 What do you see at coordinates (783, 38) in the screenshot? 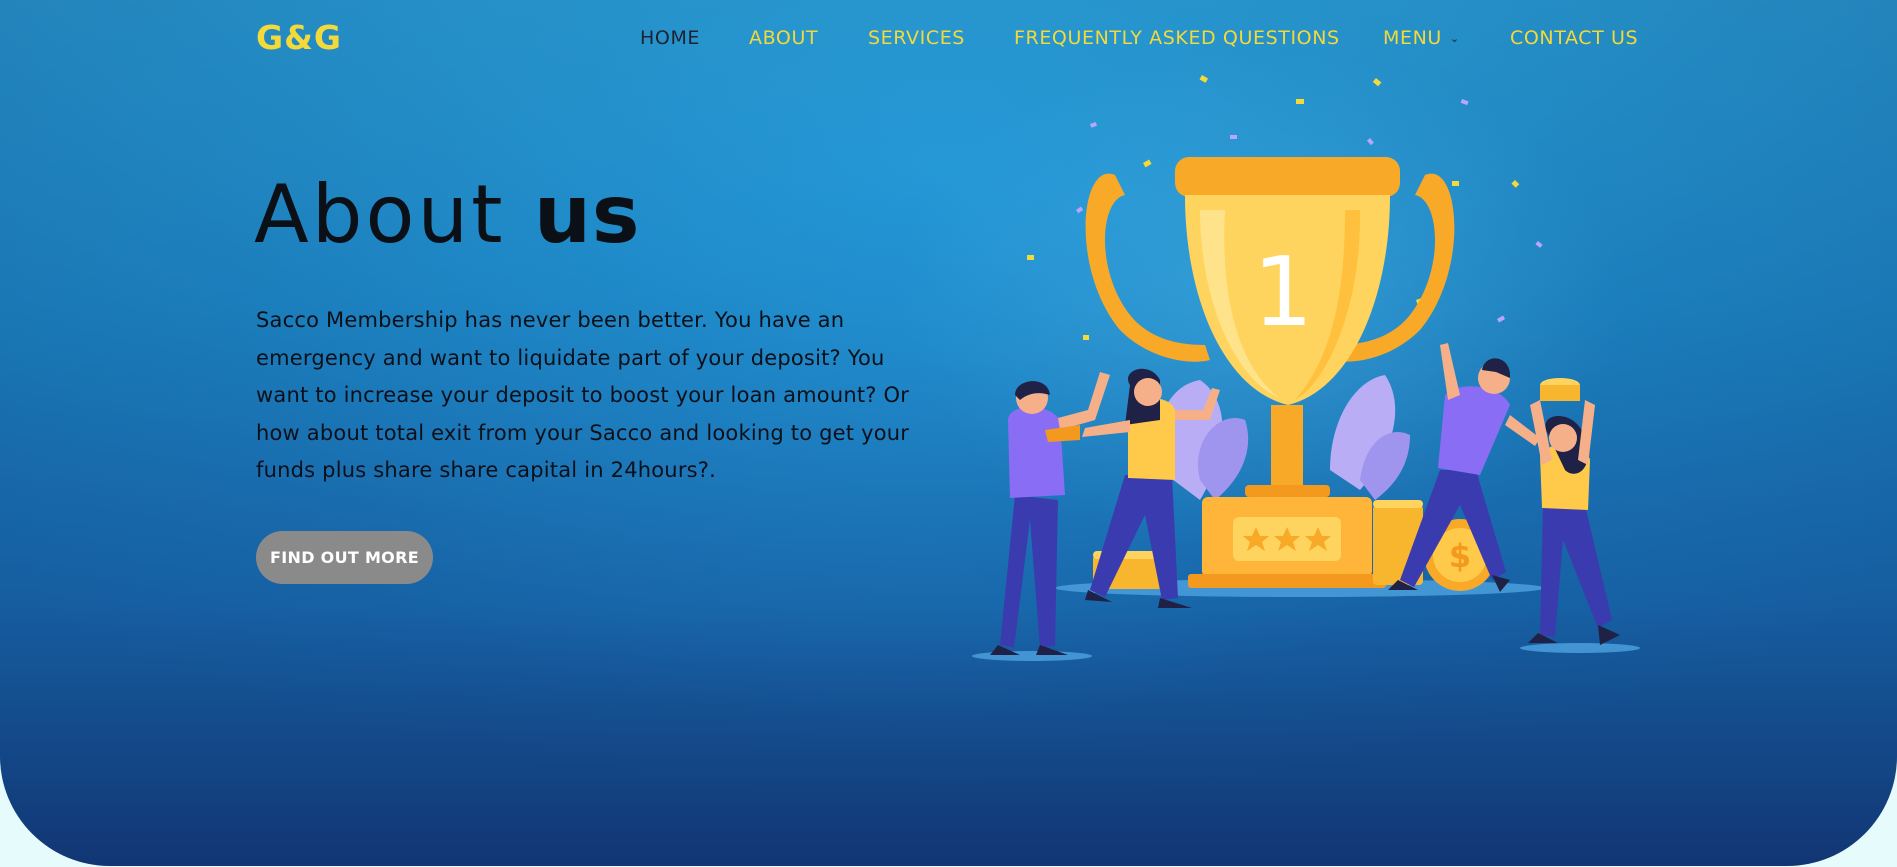
I see `nav-about: ABOUT` at bounding box center [783, 38].